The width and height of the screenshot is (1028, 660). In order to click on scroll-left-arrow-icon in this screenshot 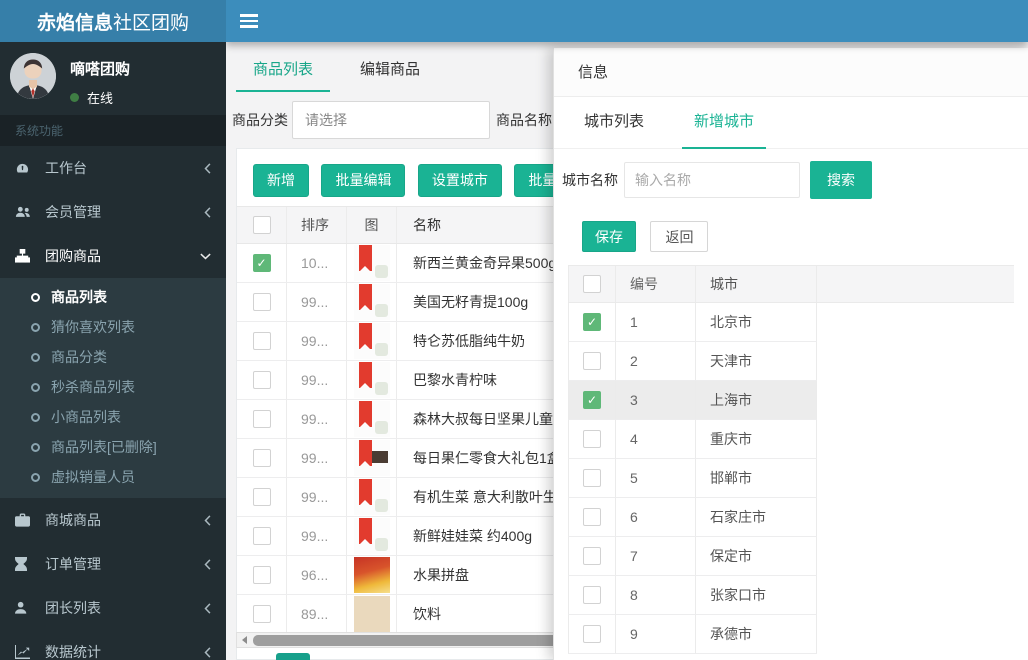, I will do `click(244, 640)`.